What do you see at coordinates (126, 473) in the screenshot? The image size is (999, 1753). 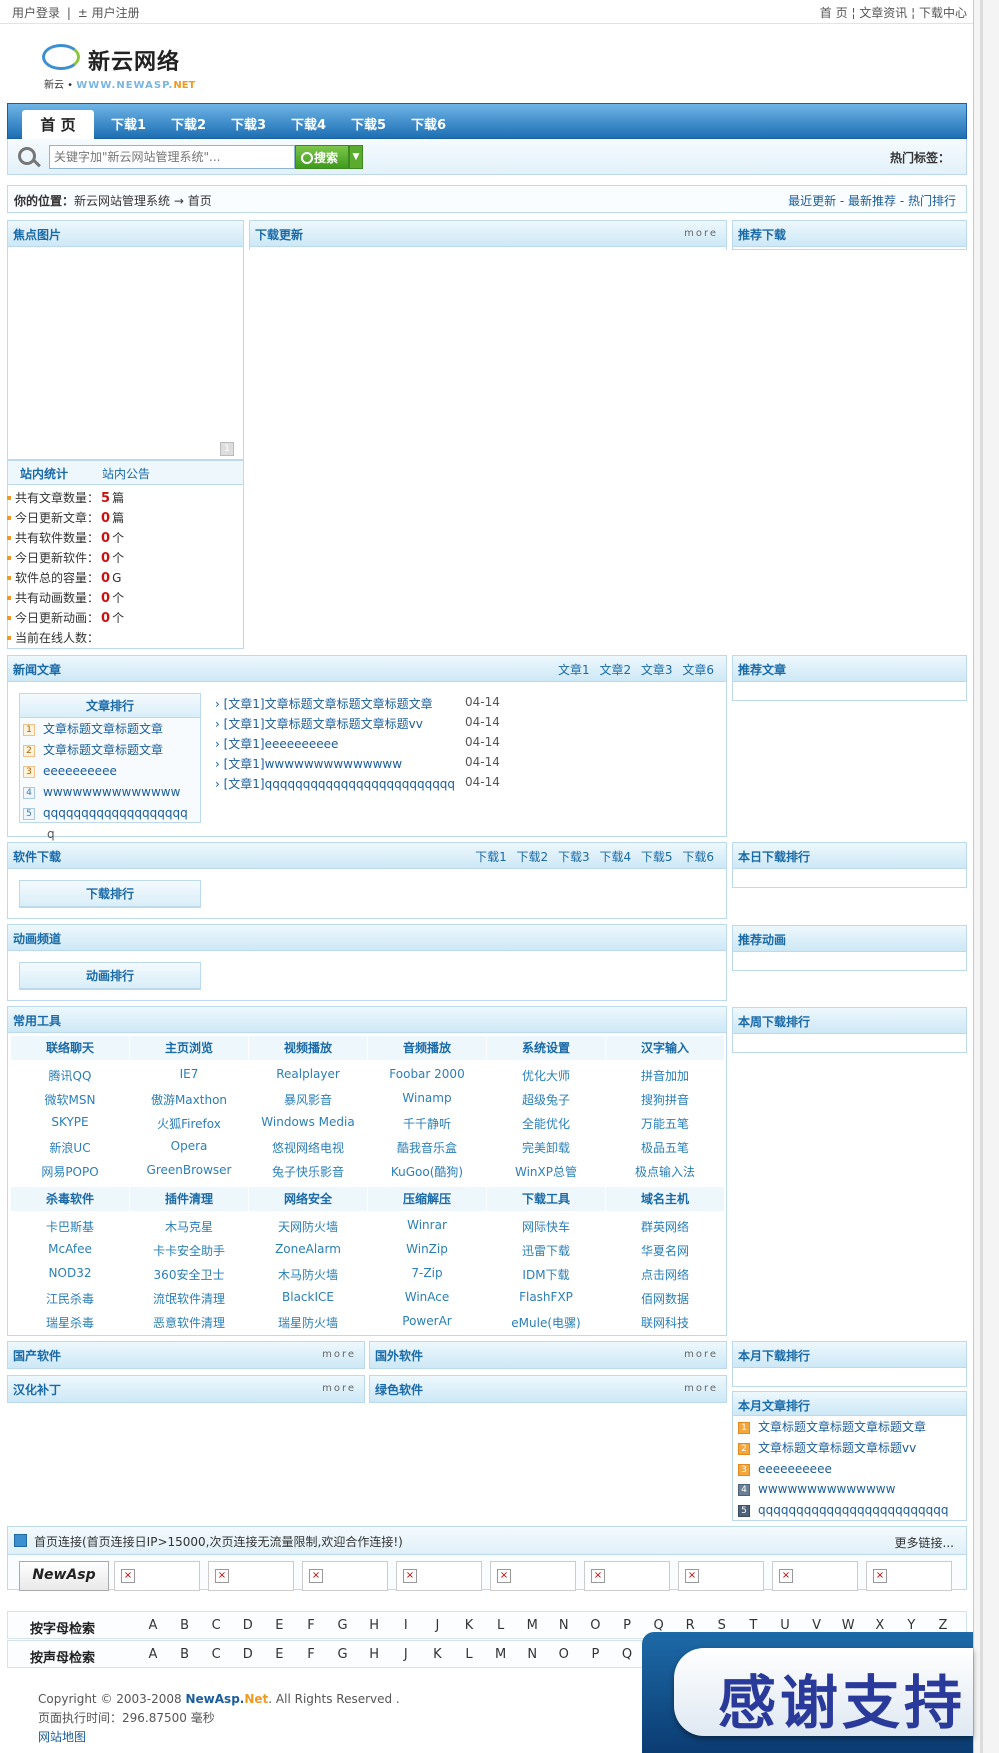 I see `tab-site-notice: 站内公告` at bounding box center [126, 473].